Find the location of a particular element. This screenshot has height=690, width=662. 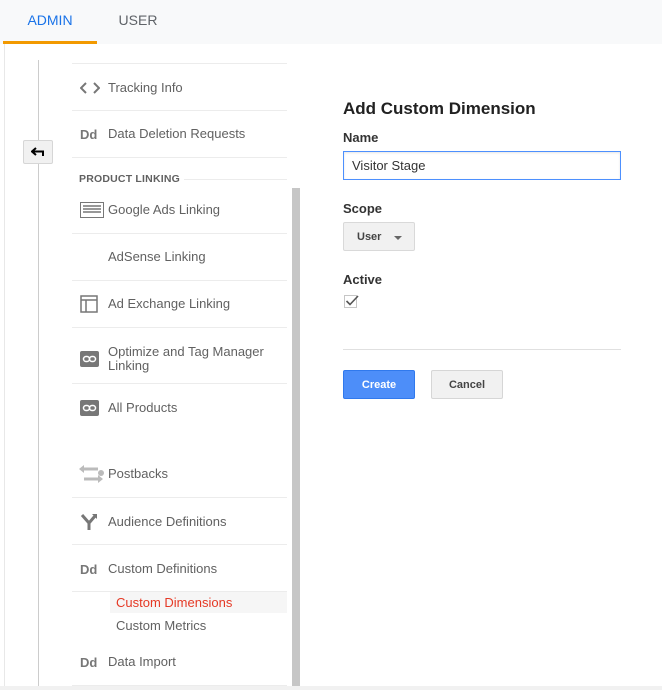

nav-item-label: Custom Definitions is located at coordinates (163, 568).